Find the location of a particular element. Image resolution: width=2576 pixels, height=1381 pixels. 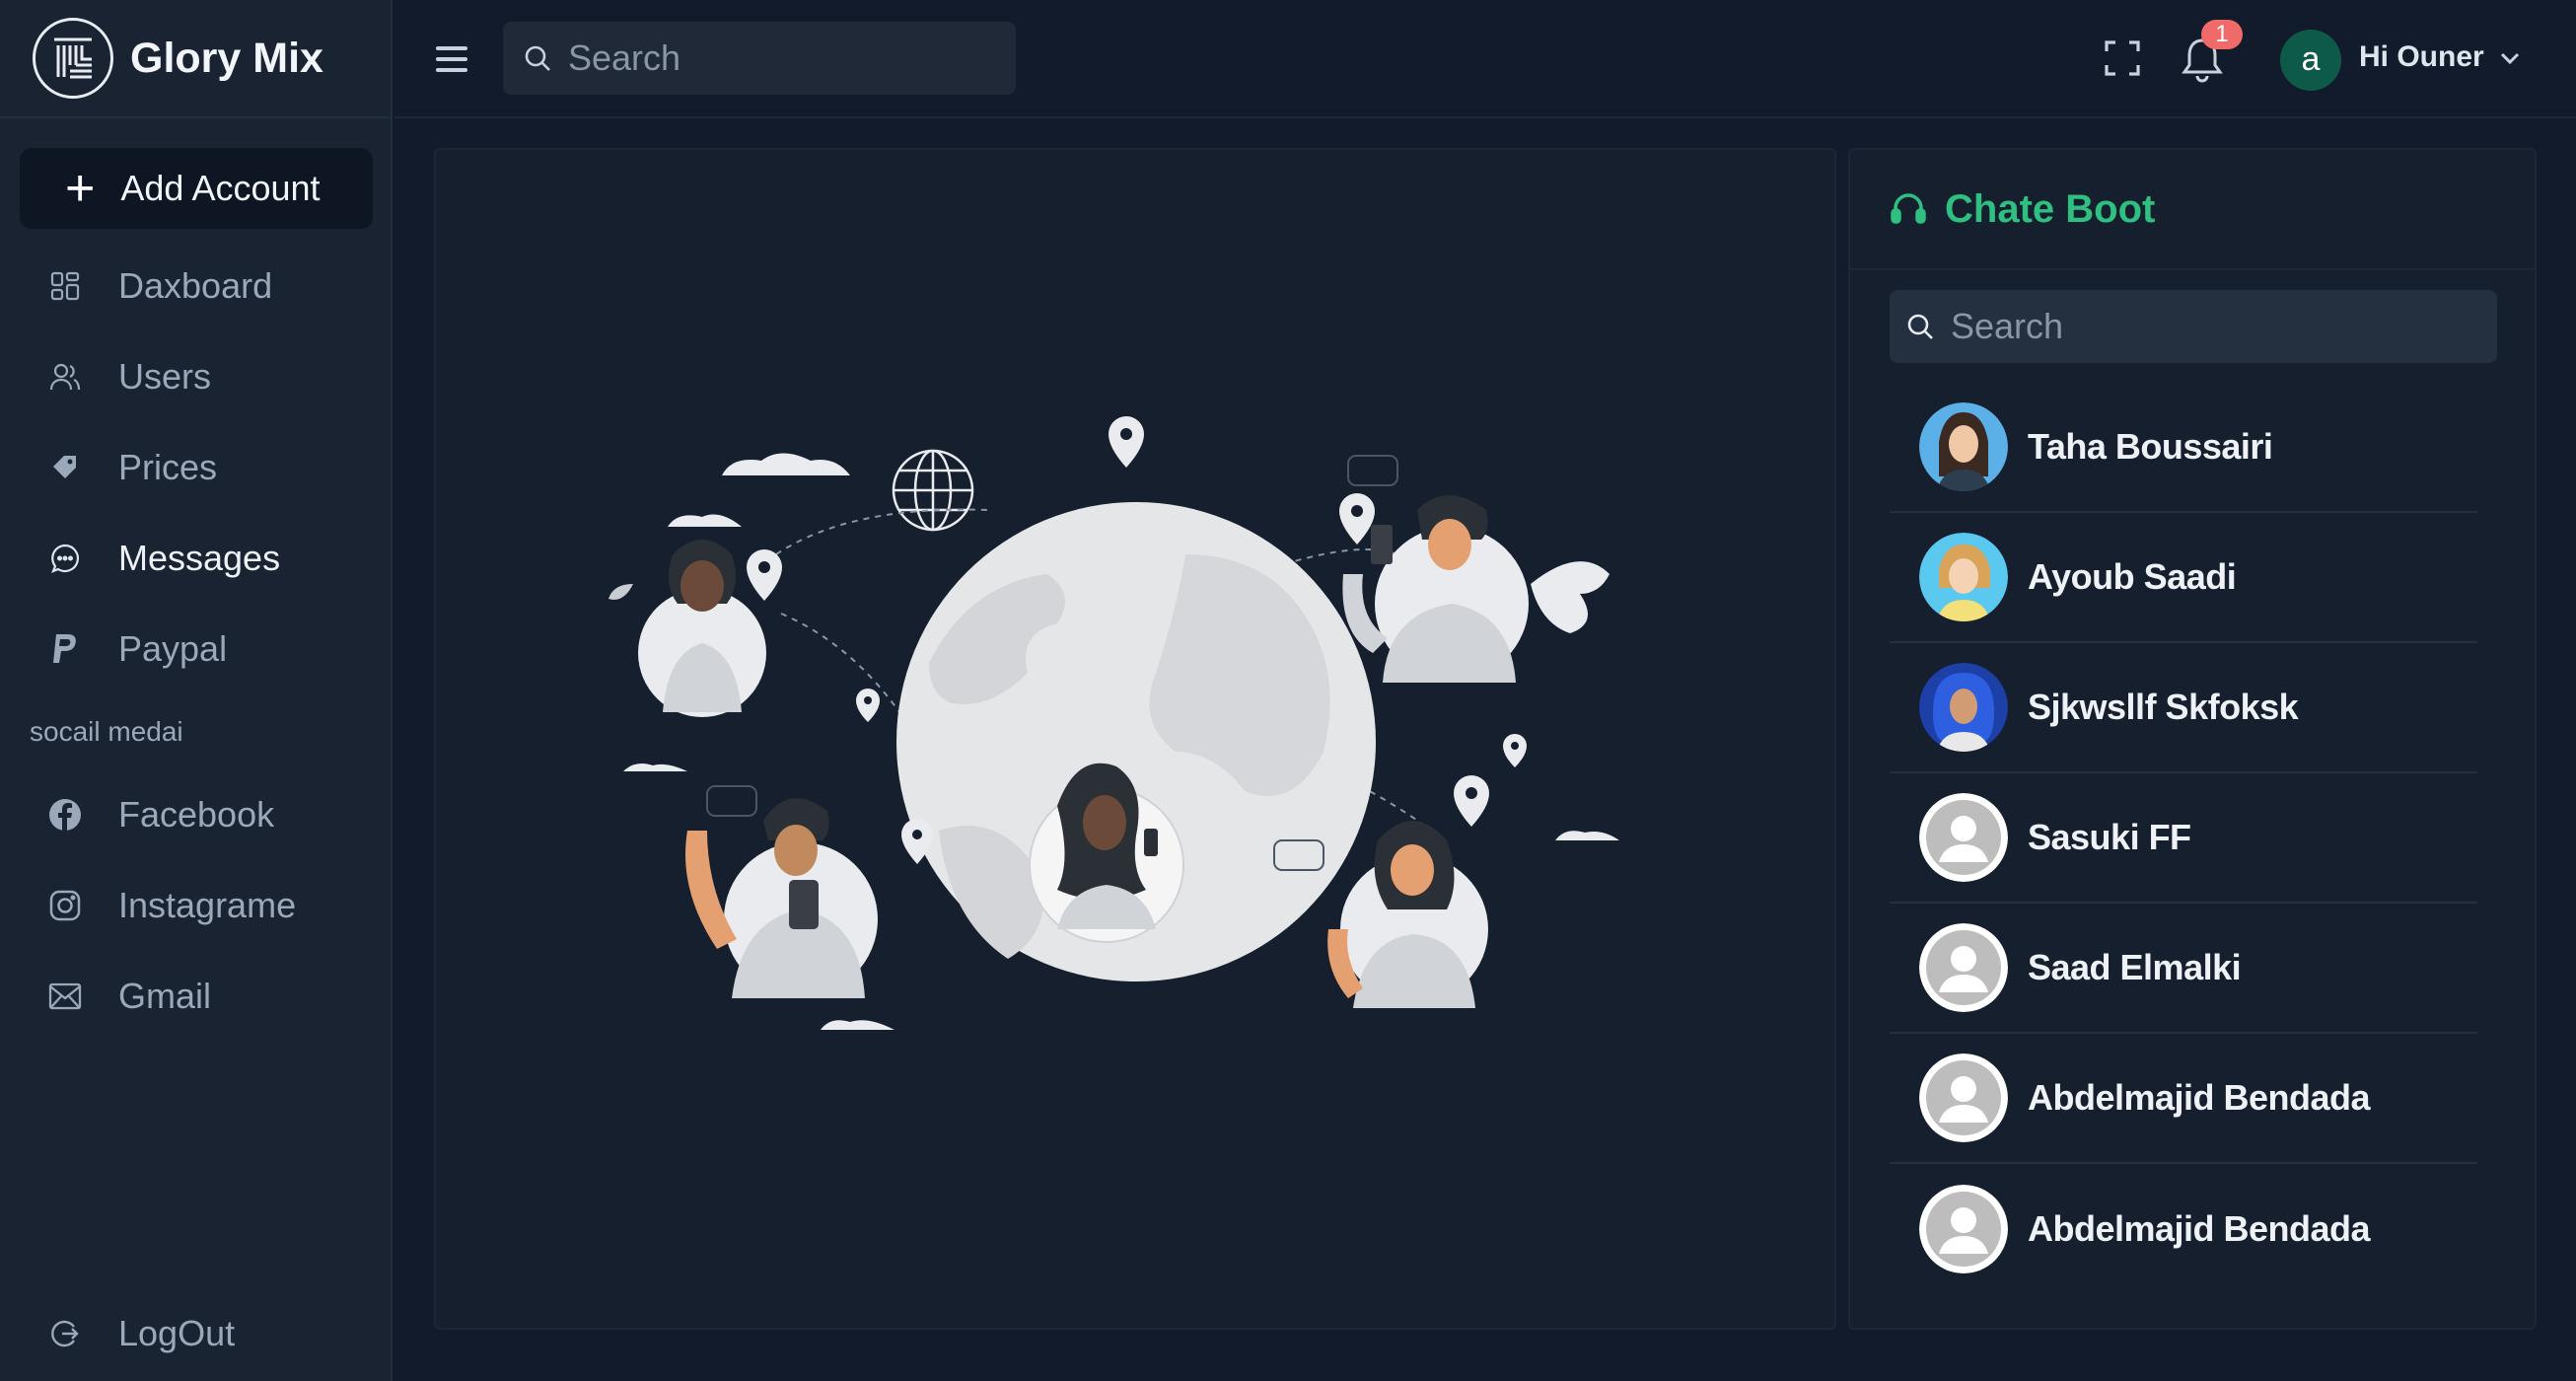

sidebar-item-facebook: Facebook is located at coordinates (196, 815).